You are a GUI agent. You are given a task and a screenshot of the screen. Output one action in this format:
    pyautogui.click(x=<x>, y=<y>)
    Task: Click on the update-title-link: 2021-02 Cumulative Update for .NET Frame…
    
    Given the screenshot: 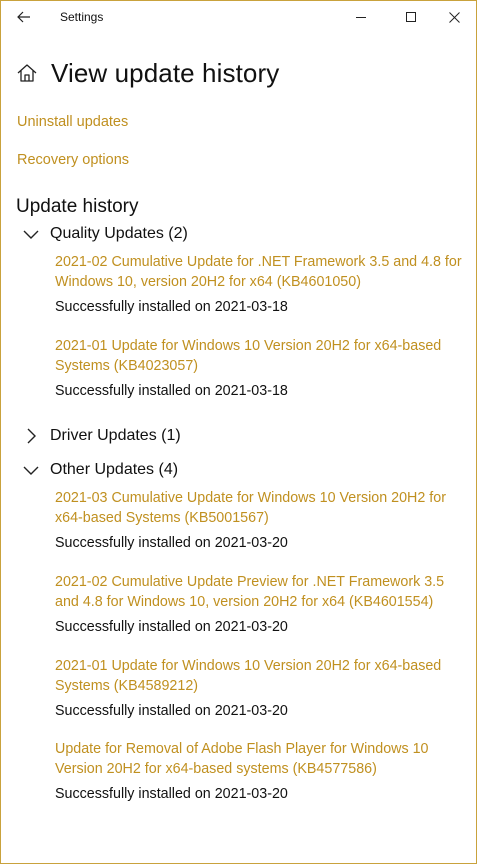 What is the action you would take?
    pyautogui.click(x=260, y=272)
    